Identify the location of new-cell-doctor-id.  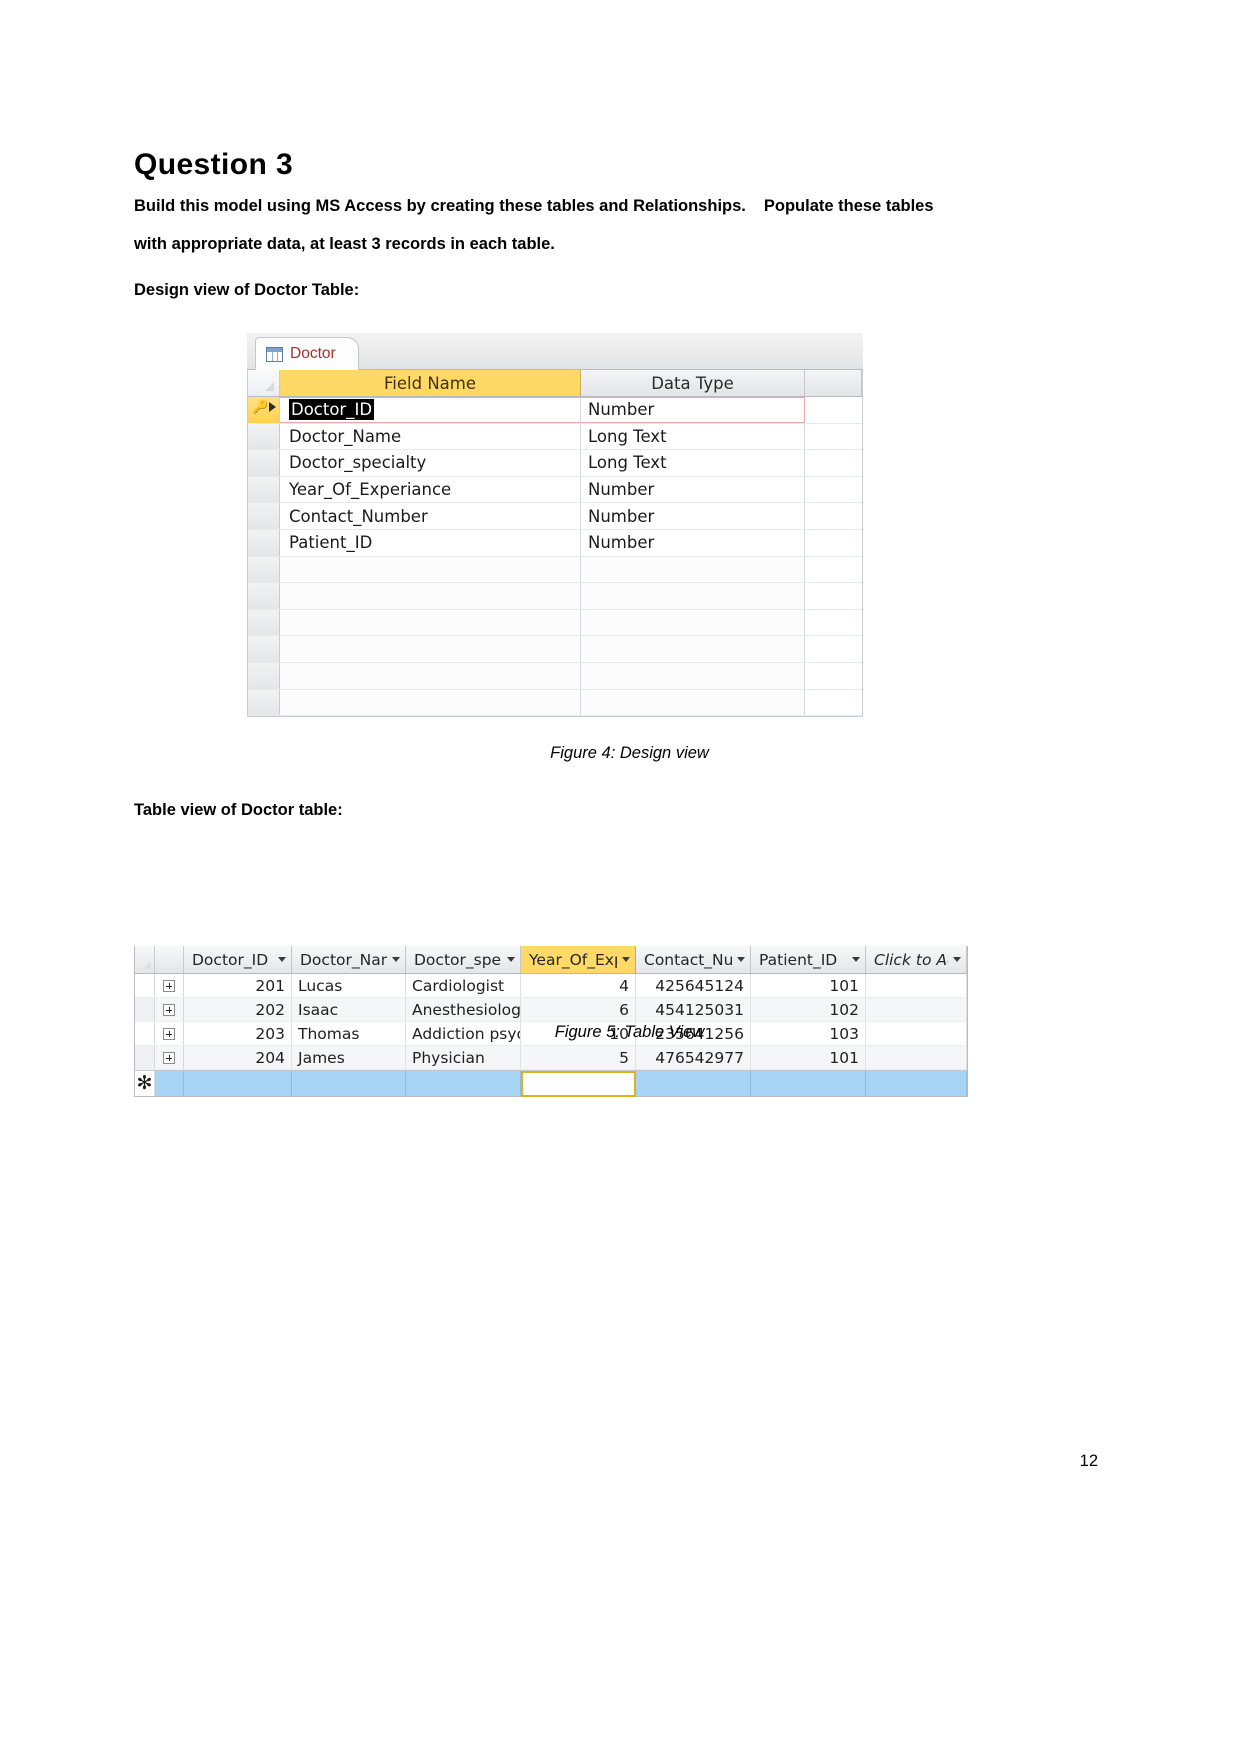
(238, 1083).